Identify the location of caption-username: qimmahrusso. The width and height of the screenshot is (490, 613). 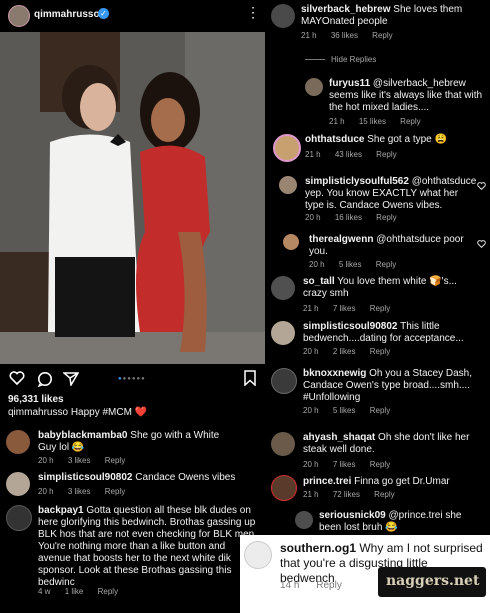
(38, 412).